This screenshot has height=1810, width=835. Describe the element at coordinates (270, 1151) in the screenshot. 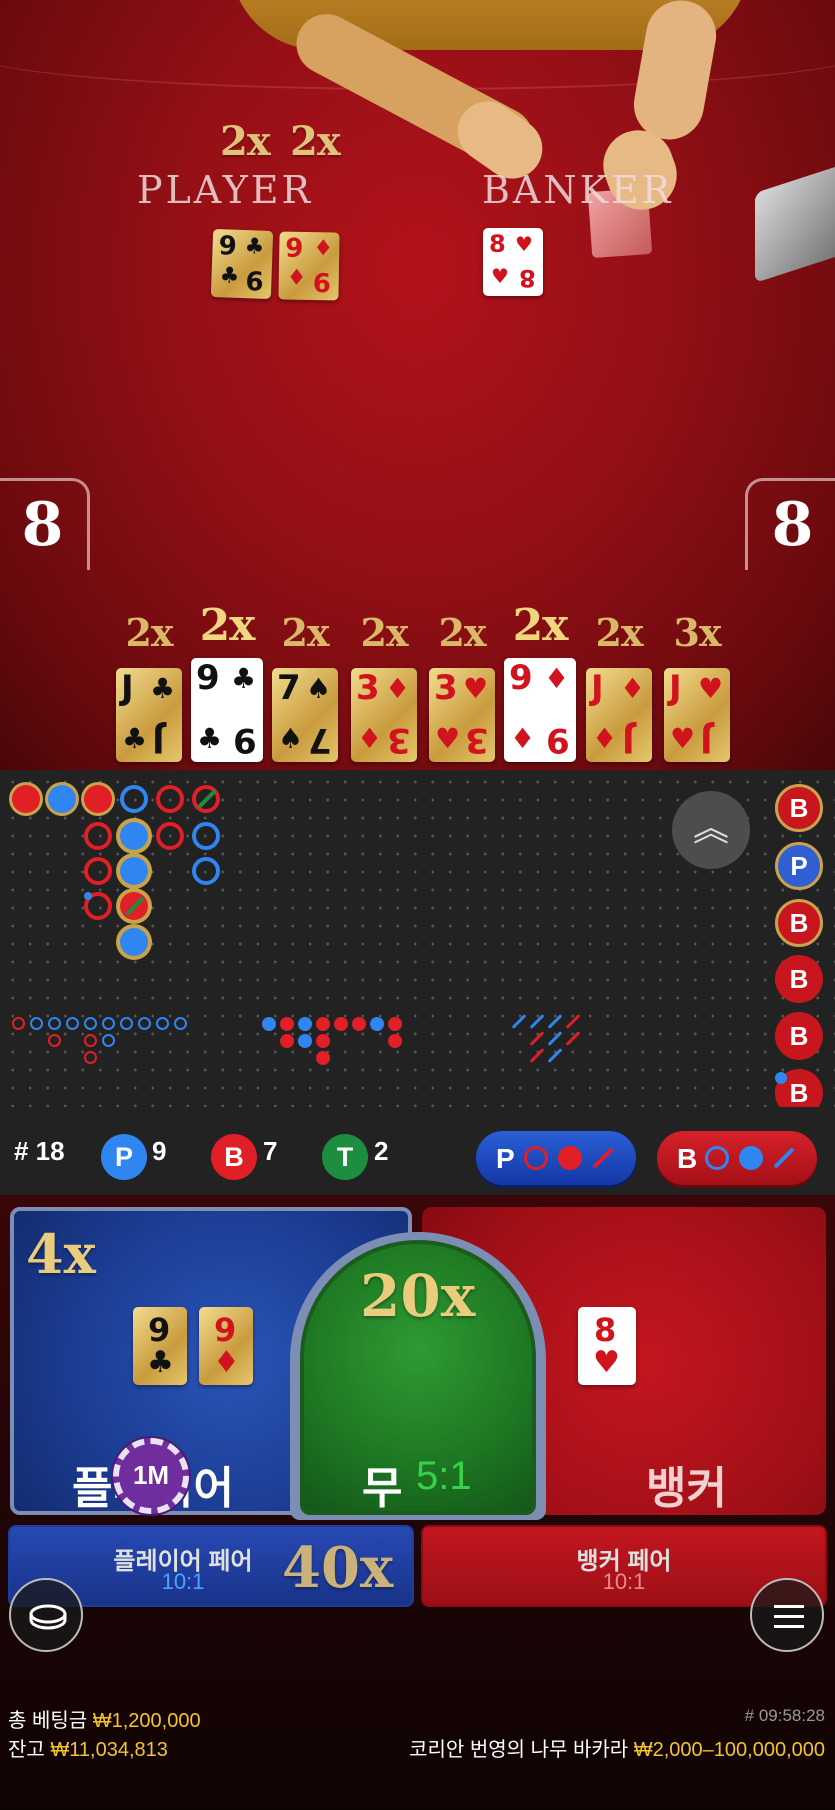

I see `banker-wins-count: 7` at that location.